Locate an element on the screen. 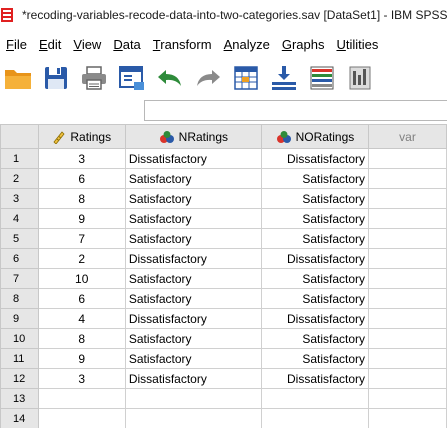 The image size is (447, 428). row-number: 7 is located at coordinates (19, 278).